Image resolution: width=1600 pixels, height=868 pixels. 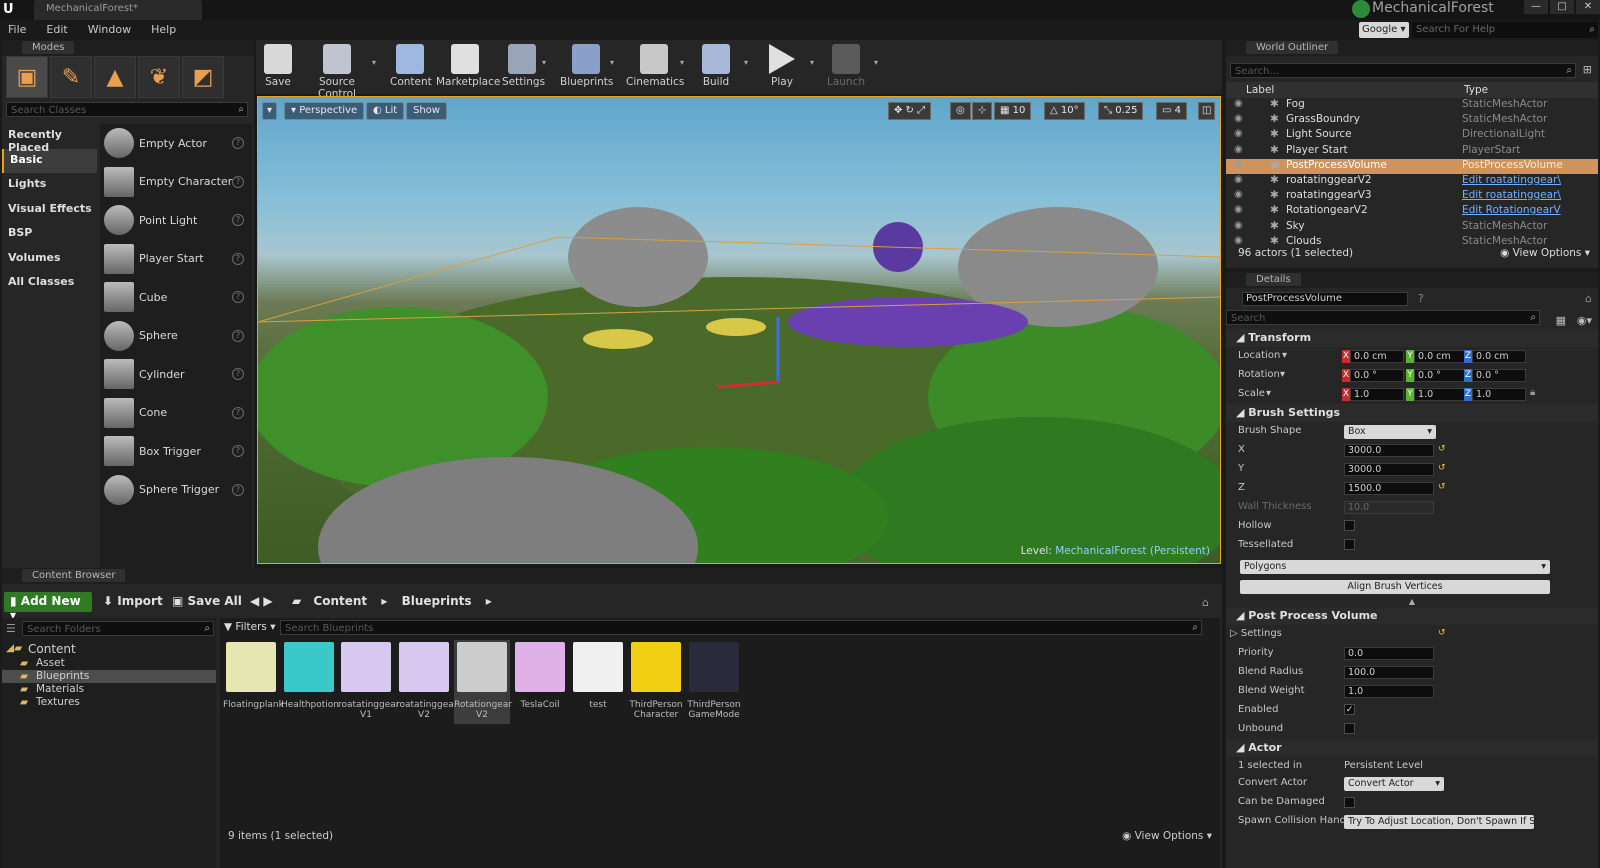 What do you see at coordinates (960, 111) in the screenshot?
I see `world-local-icon: ◎` at bounding box center [960, 111].